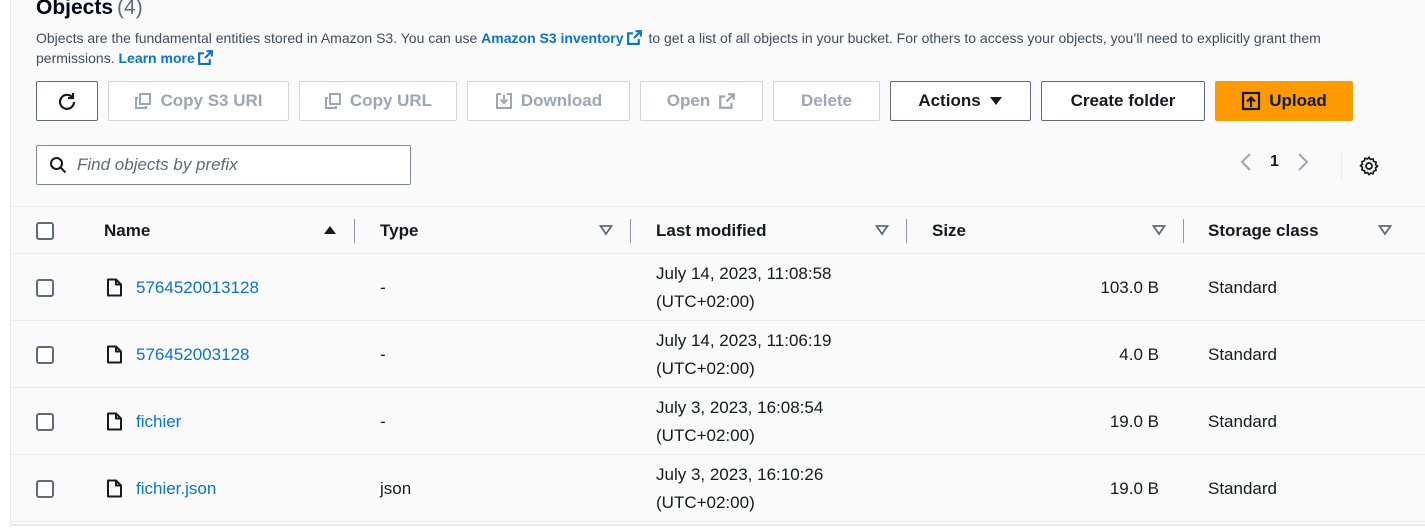 This screenshot has height=528, width=1425. Describe the element at coordinates (949, 100) in the screenshot. I see `actions-label: Actions` at that location.